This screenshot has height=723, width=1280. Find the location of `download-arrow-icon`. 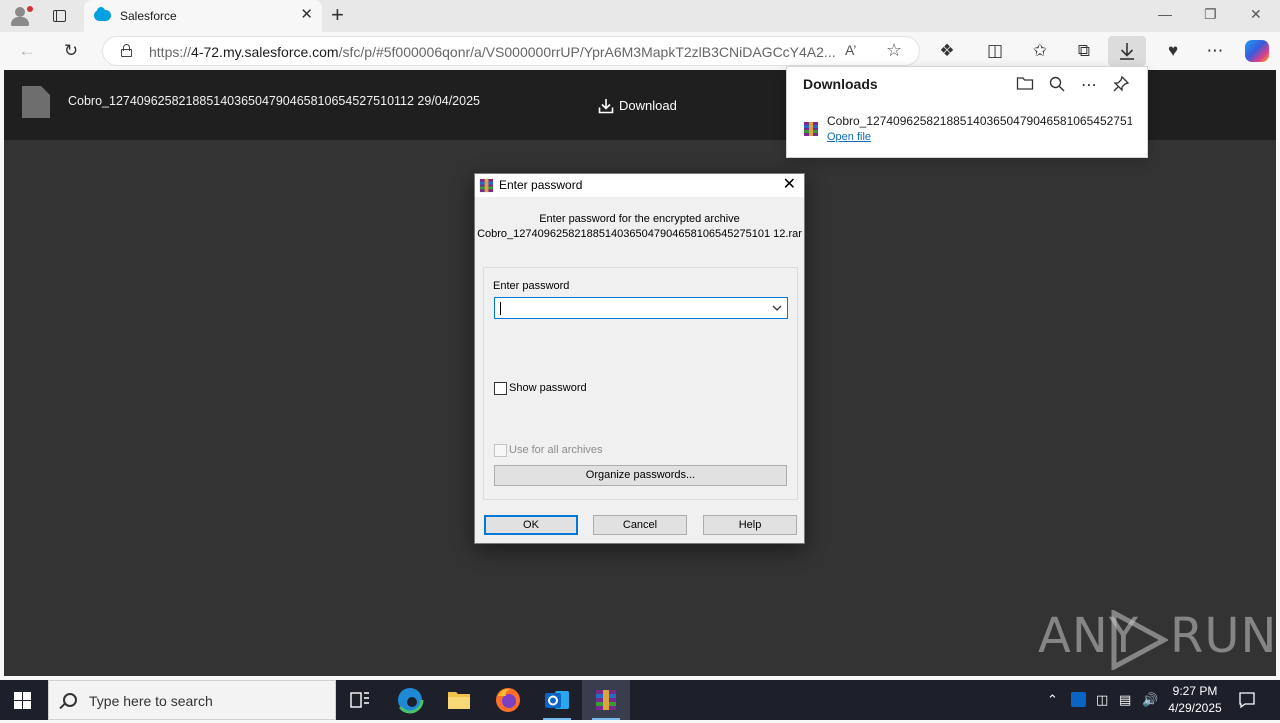

download-arrow-icon is located at coordinates (606, 106).